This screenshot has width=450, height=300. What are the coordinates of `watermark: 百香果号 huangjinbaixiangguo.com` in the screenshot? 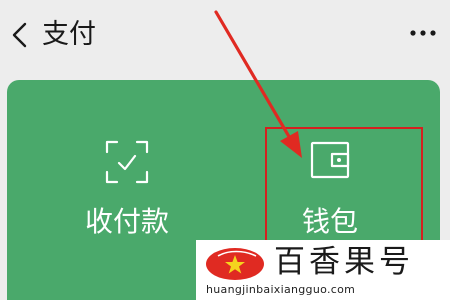 It's located at (323, 270).